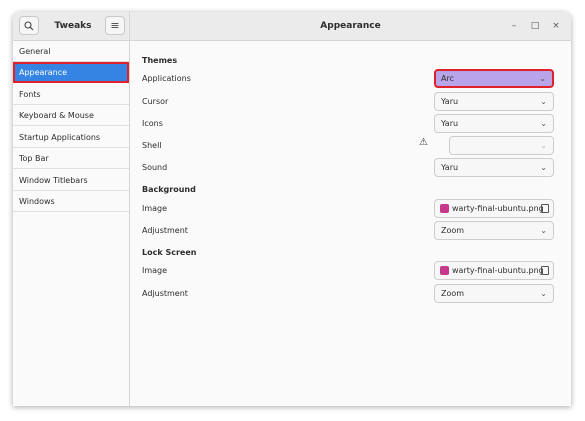 The image size is (585, 421). What do you see at coordinates (450, 101) in the screenshot?
I see `cursor-theme-value: Yaru` at bounding box center [450, 101].